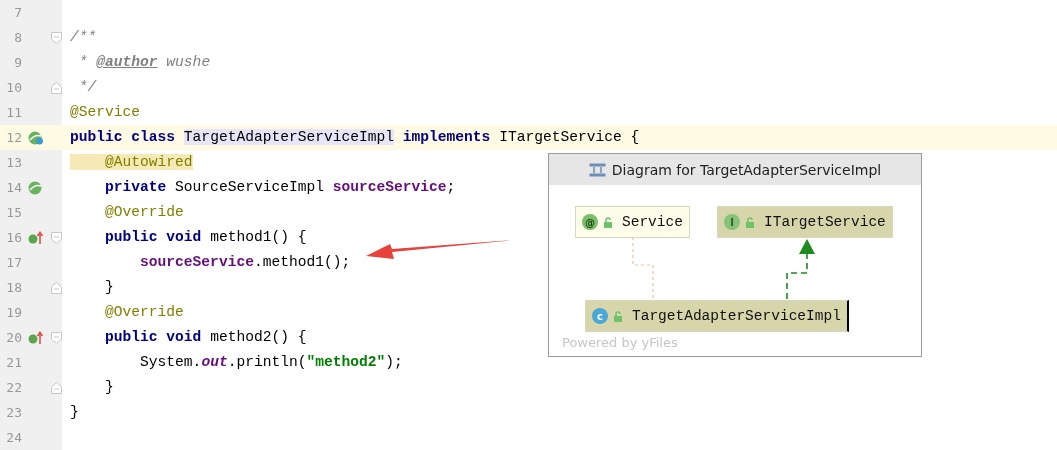  What do you see at coordinates (267, 362) in the screenshot?
I see `code-text: .println(` at bounding box center [267, 362].